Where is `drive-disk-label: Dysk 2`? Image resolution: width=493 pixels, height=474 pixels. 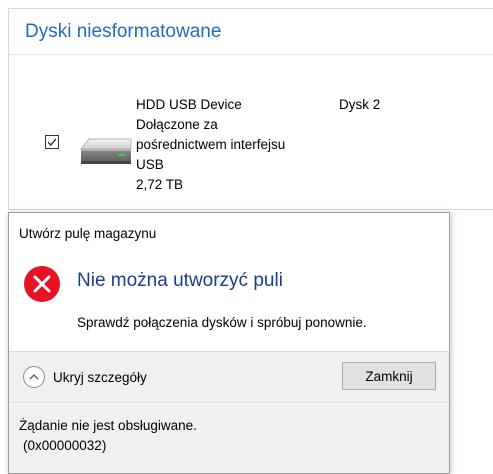 drive-disk-label: Dysk 2 is located at coordinates (360, 104).